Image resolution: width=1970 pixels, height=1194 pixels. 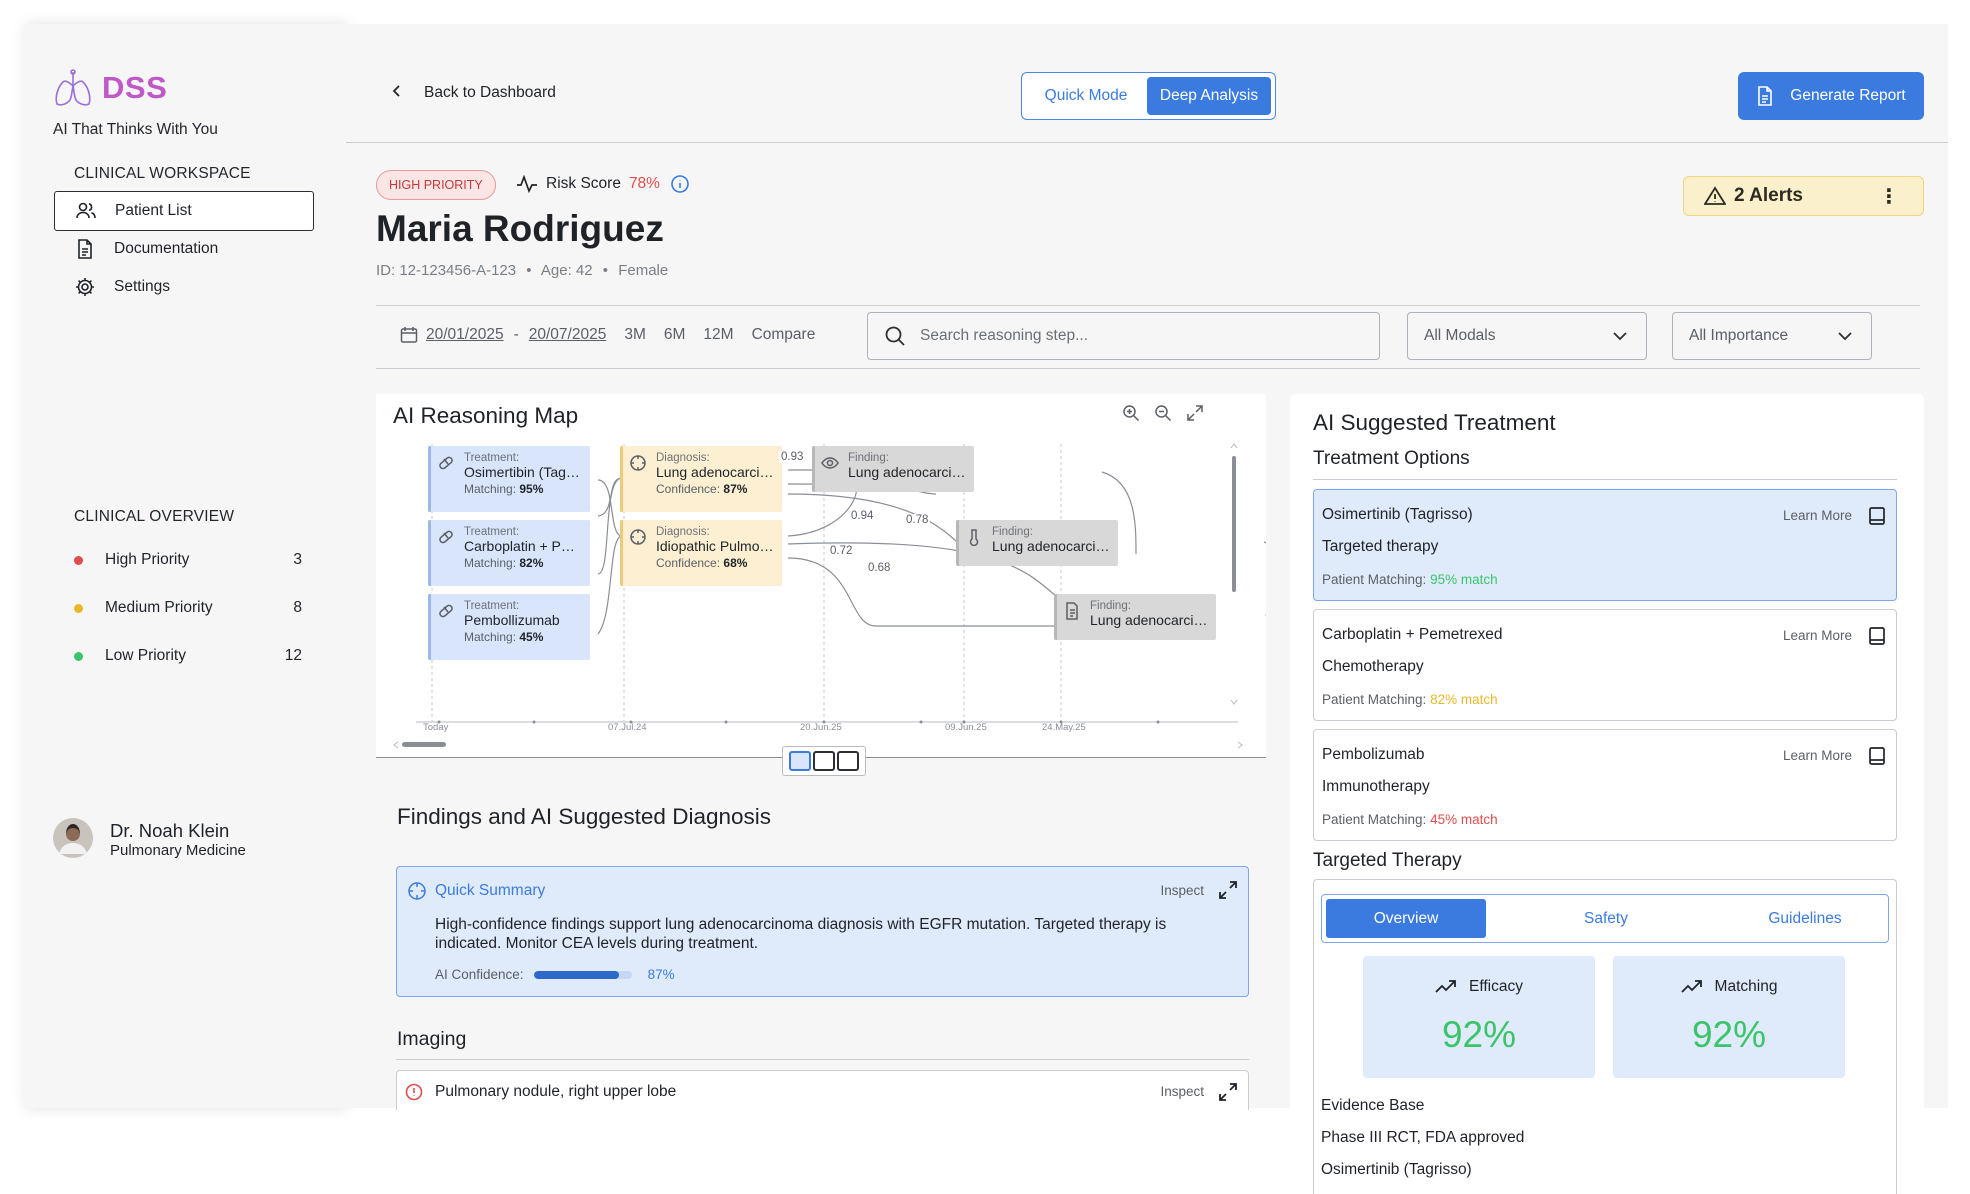 What do you see at coordinates (868, 458) in the screenshot?
I see `node-caption: Finding:` at bounding box center [868, 458].